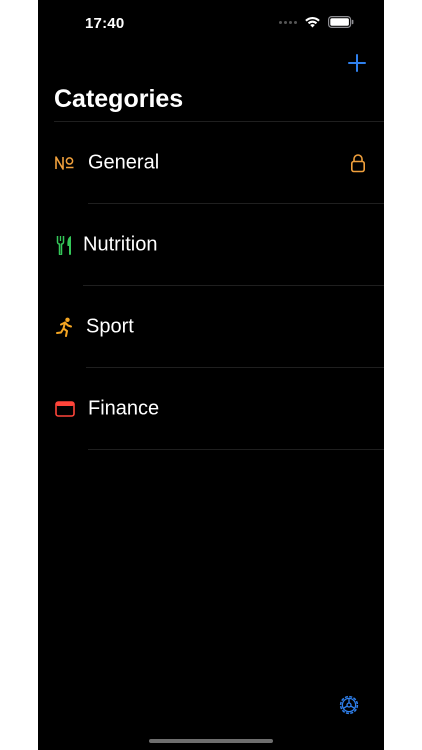  I want to click on category-label: General, so click(124, 162).